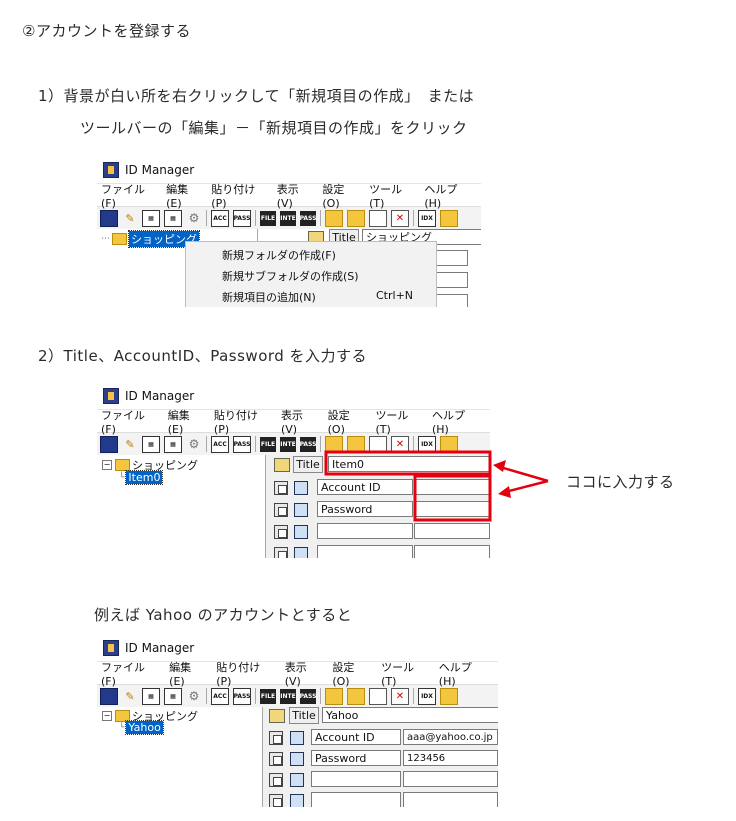 The height and width of the screenshot is (821, 736). Describe the element at coordinates (279, 255) in the screenshot. I see `ctx-new-folder: 新規フォルダの作成(F)` at that location.